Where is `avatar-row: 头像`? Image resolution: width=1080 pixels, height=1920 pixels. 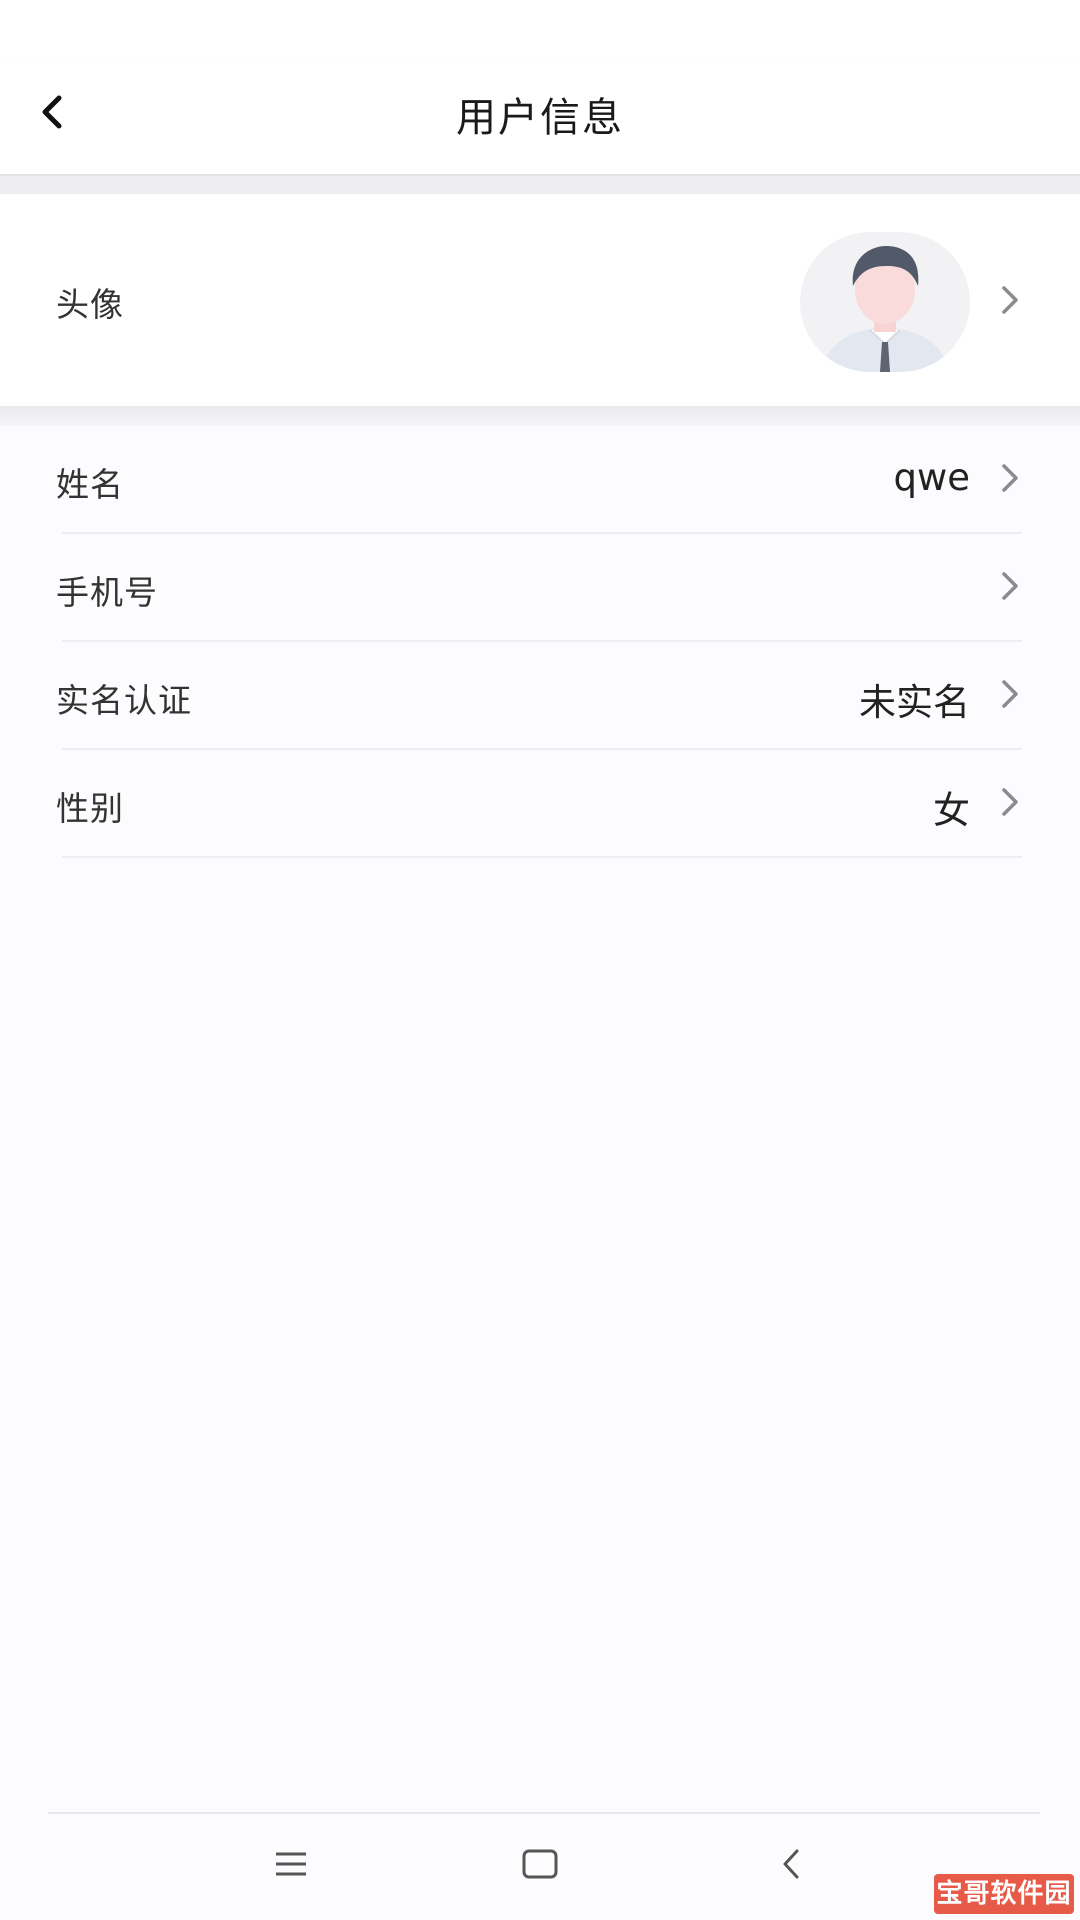 avatar-row: 头像 is located at coordinates (540, 300).